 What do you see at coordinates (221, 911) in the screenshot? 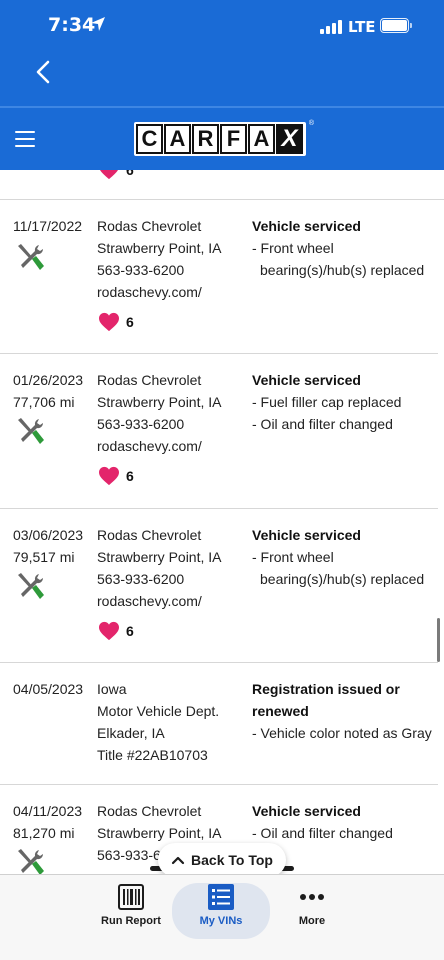
I see `tab-my-vins: My VINs` at bounding box center [221, 911].